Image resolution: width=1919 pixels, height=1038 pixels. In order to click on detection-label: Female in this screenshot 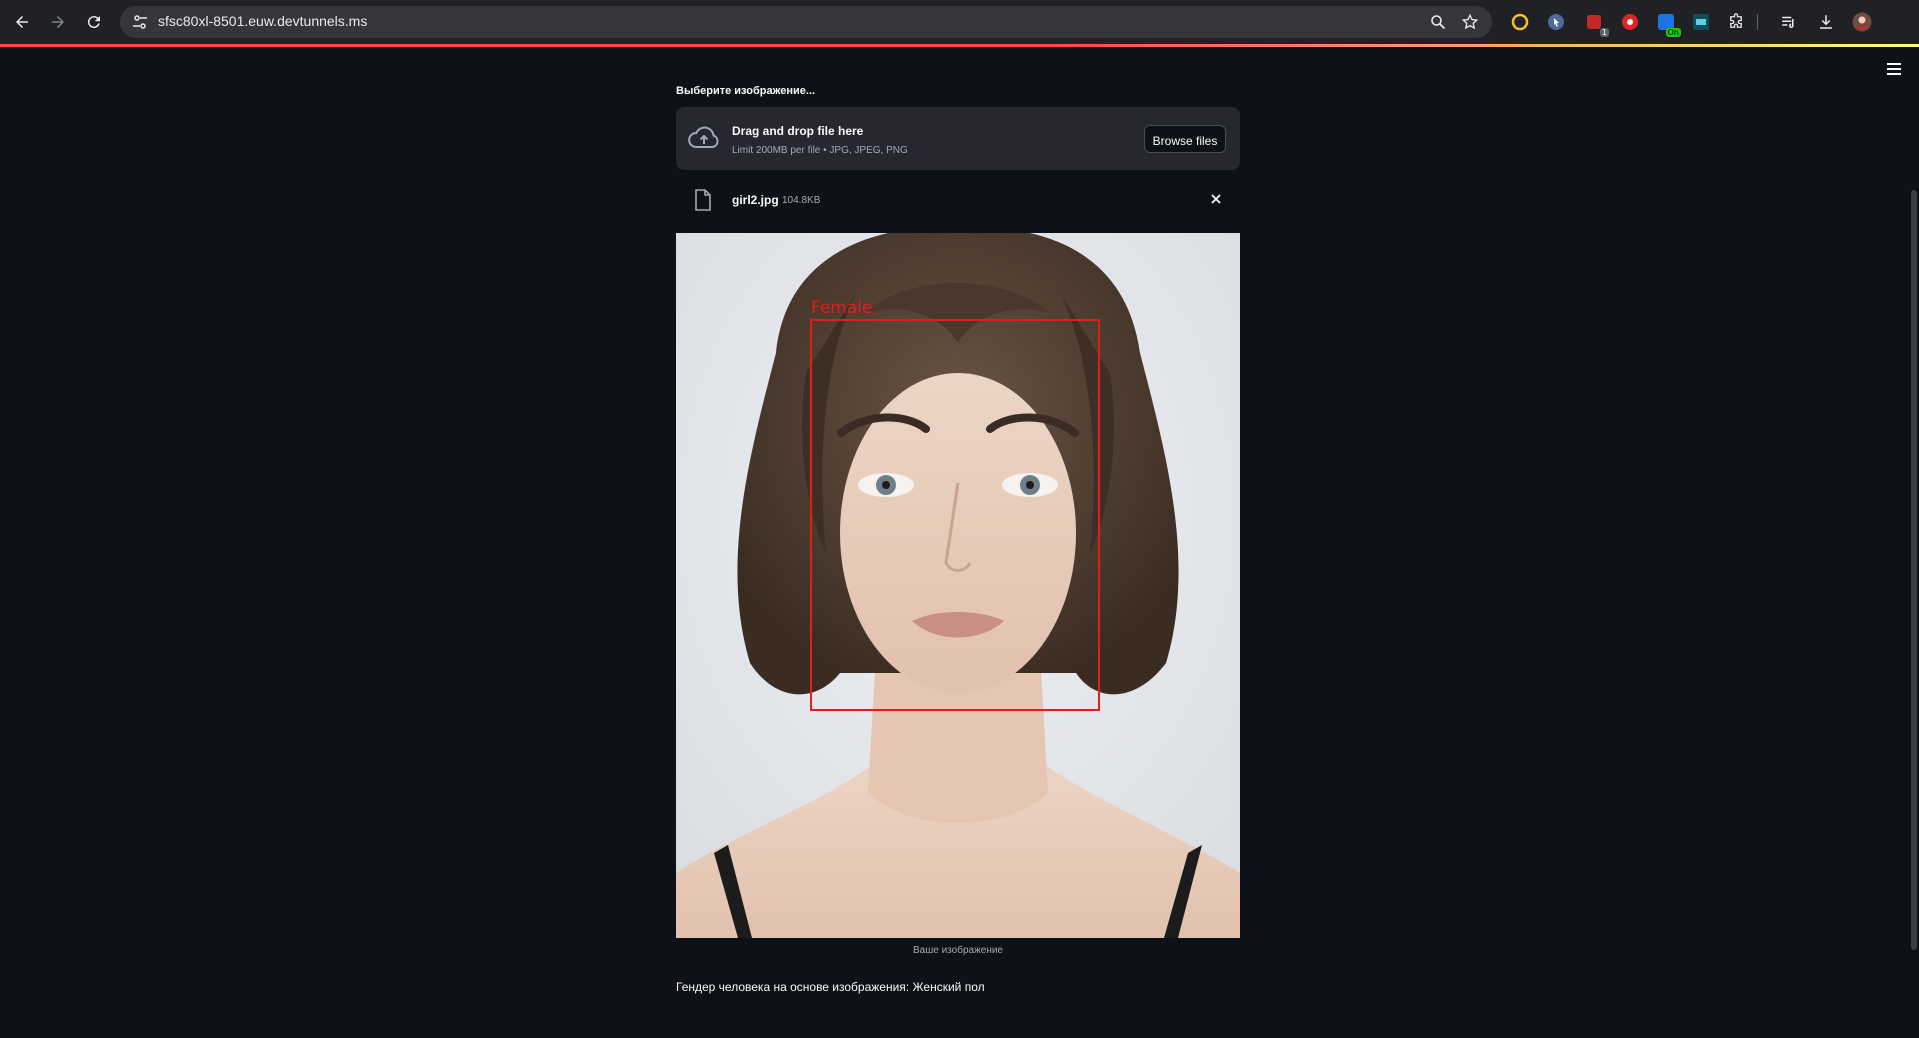, I will do `click(841, 308)`.